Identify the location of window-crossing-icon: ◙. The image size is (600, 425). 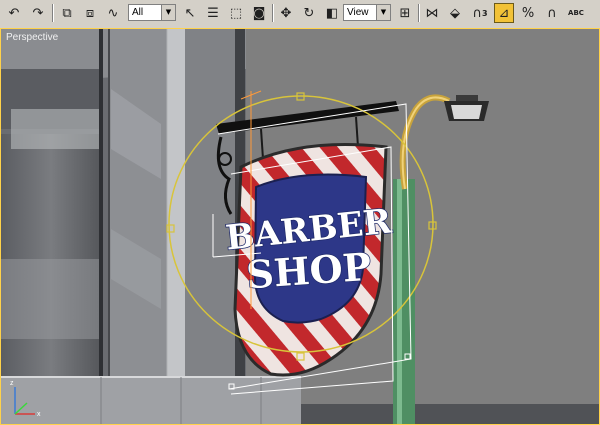
(259, 13).